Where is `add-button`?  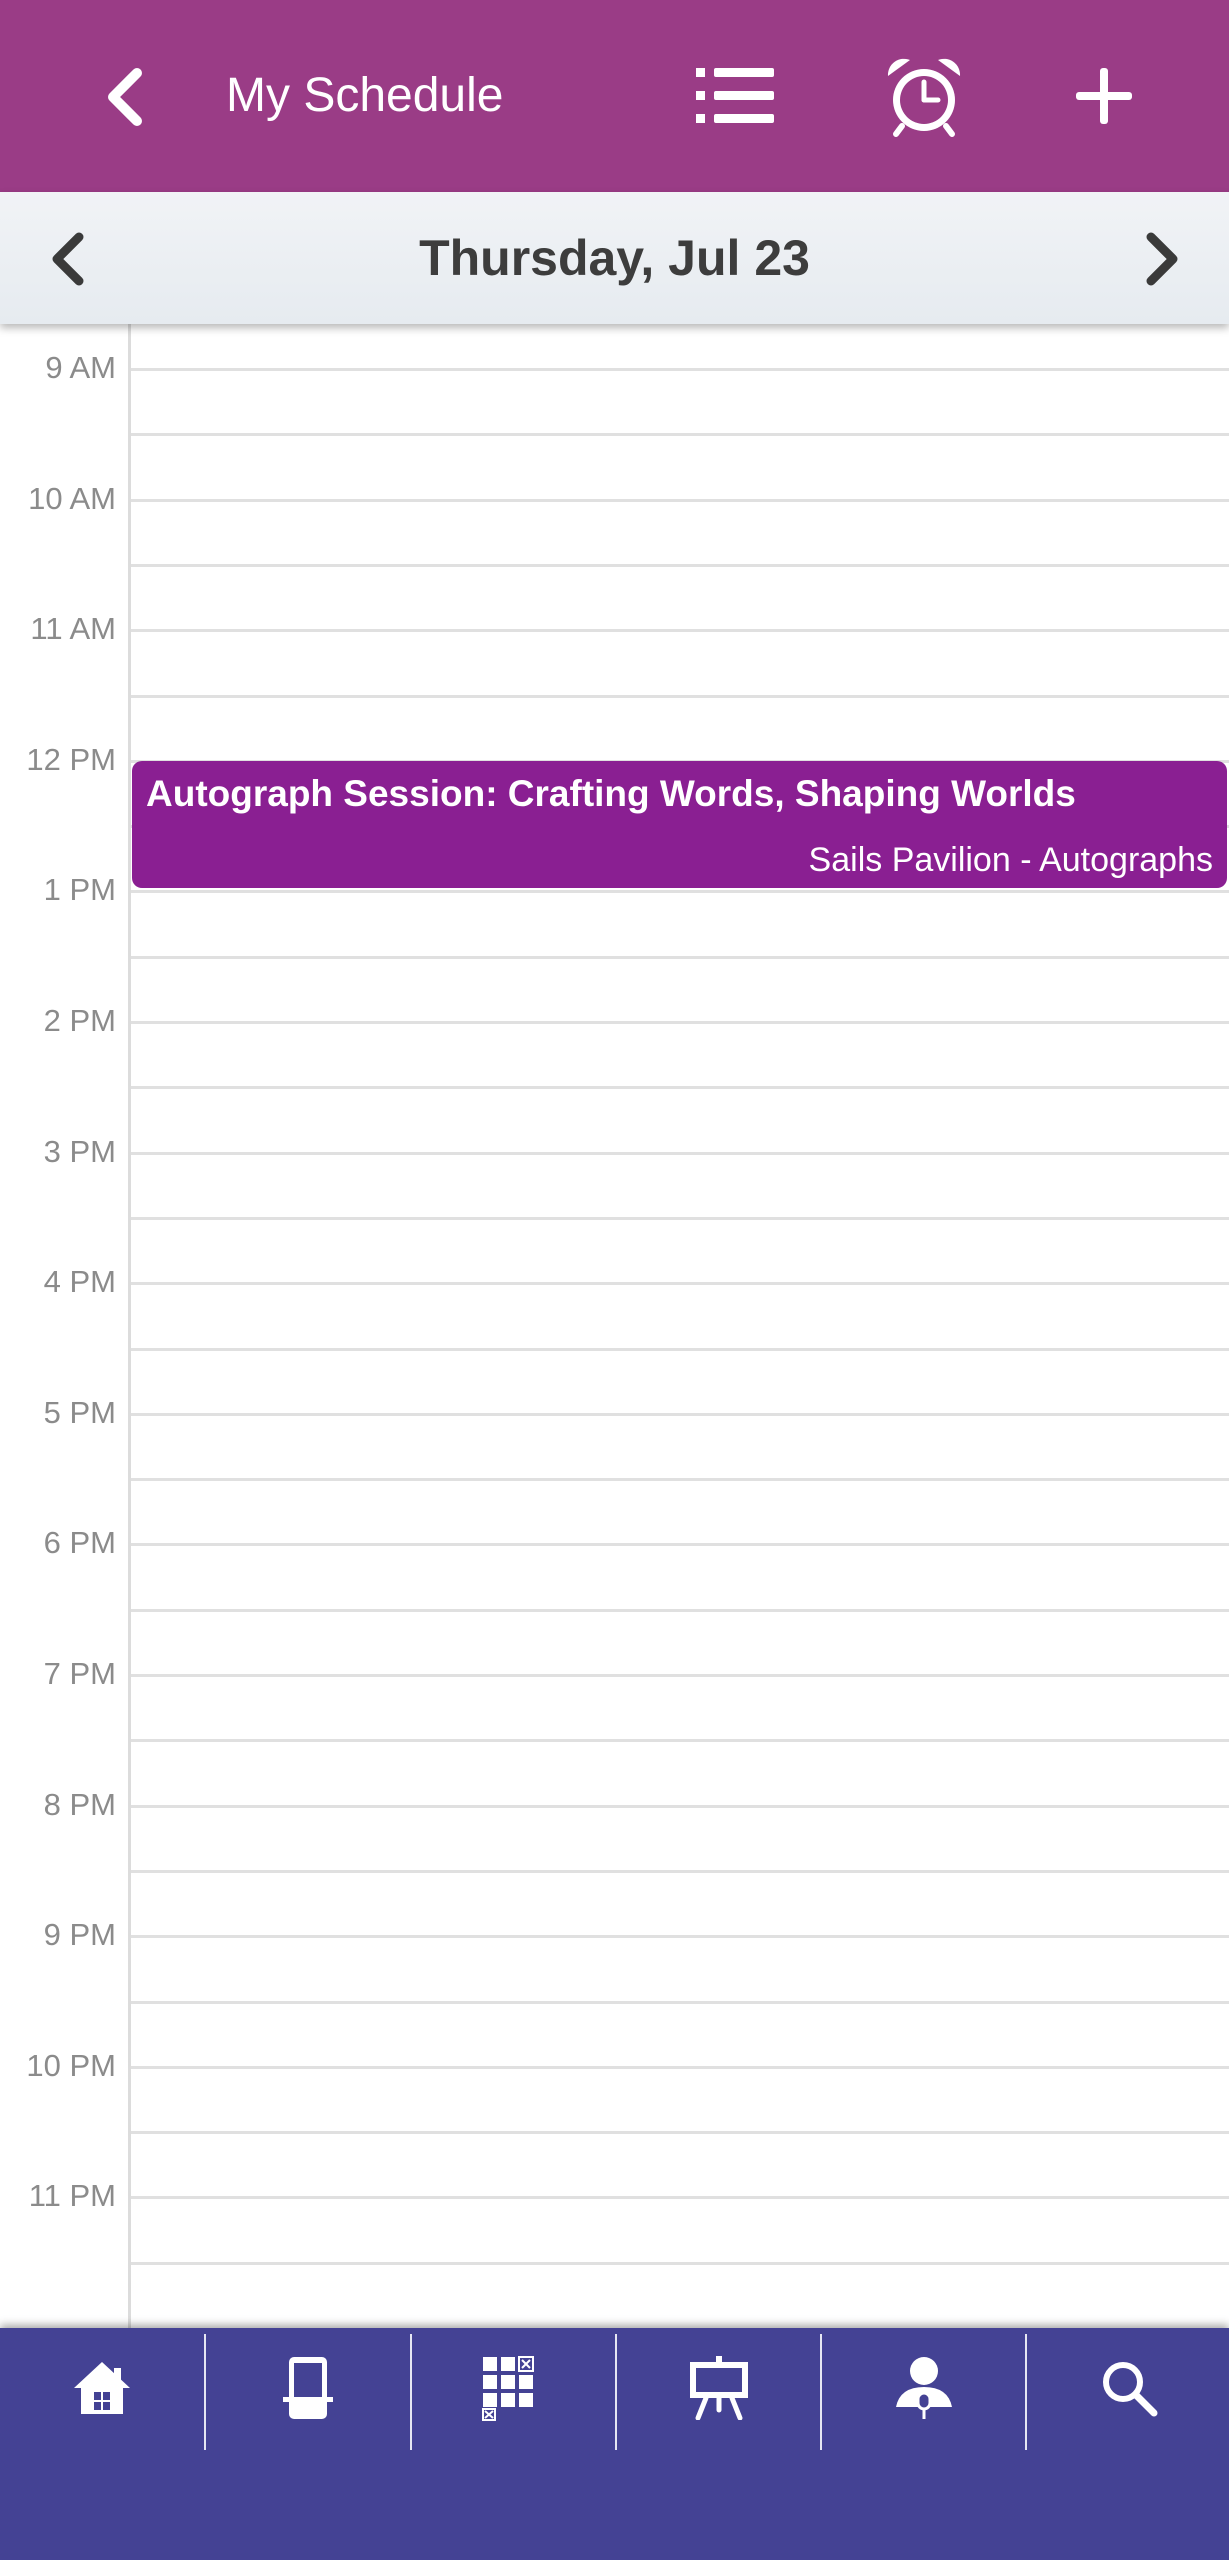 add-button is located at coordinates (1104, 96).